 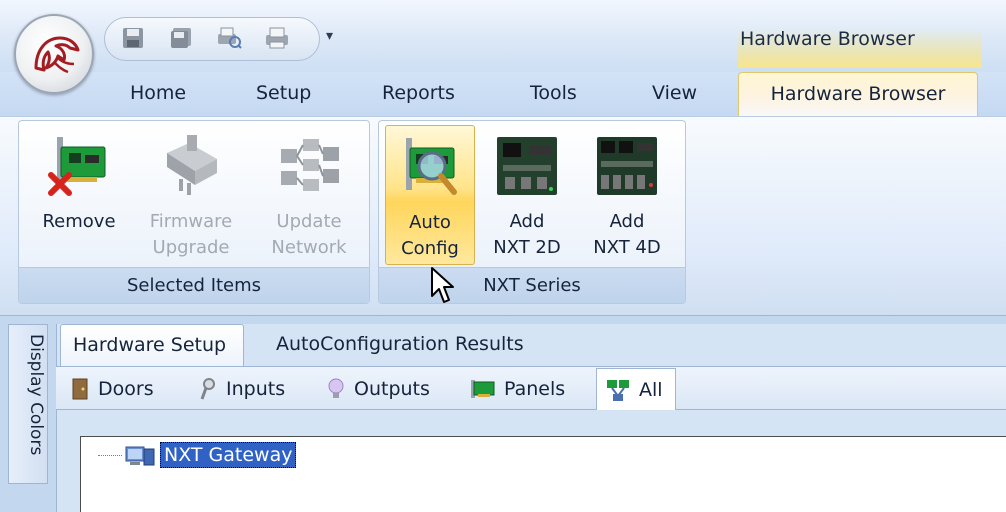 I want to click on firmware-upgrade-button: Firmware Upgrade, so click(x=191, y=195).